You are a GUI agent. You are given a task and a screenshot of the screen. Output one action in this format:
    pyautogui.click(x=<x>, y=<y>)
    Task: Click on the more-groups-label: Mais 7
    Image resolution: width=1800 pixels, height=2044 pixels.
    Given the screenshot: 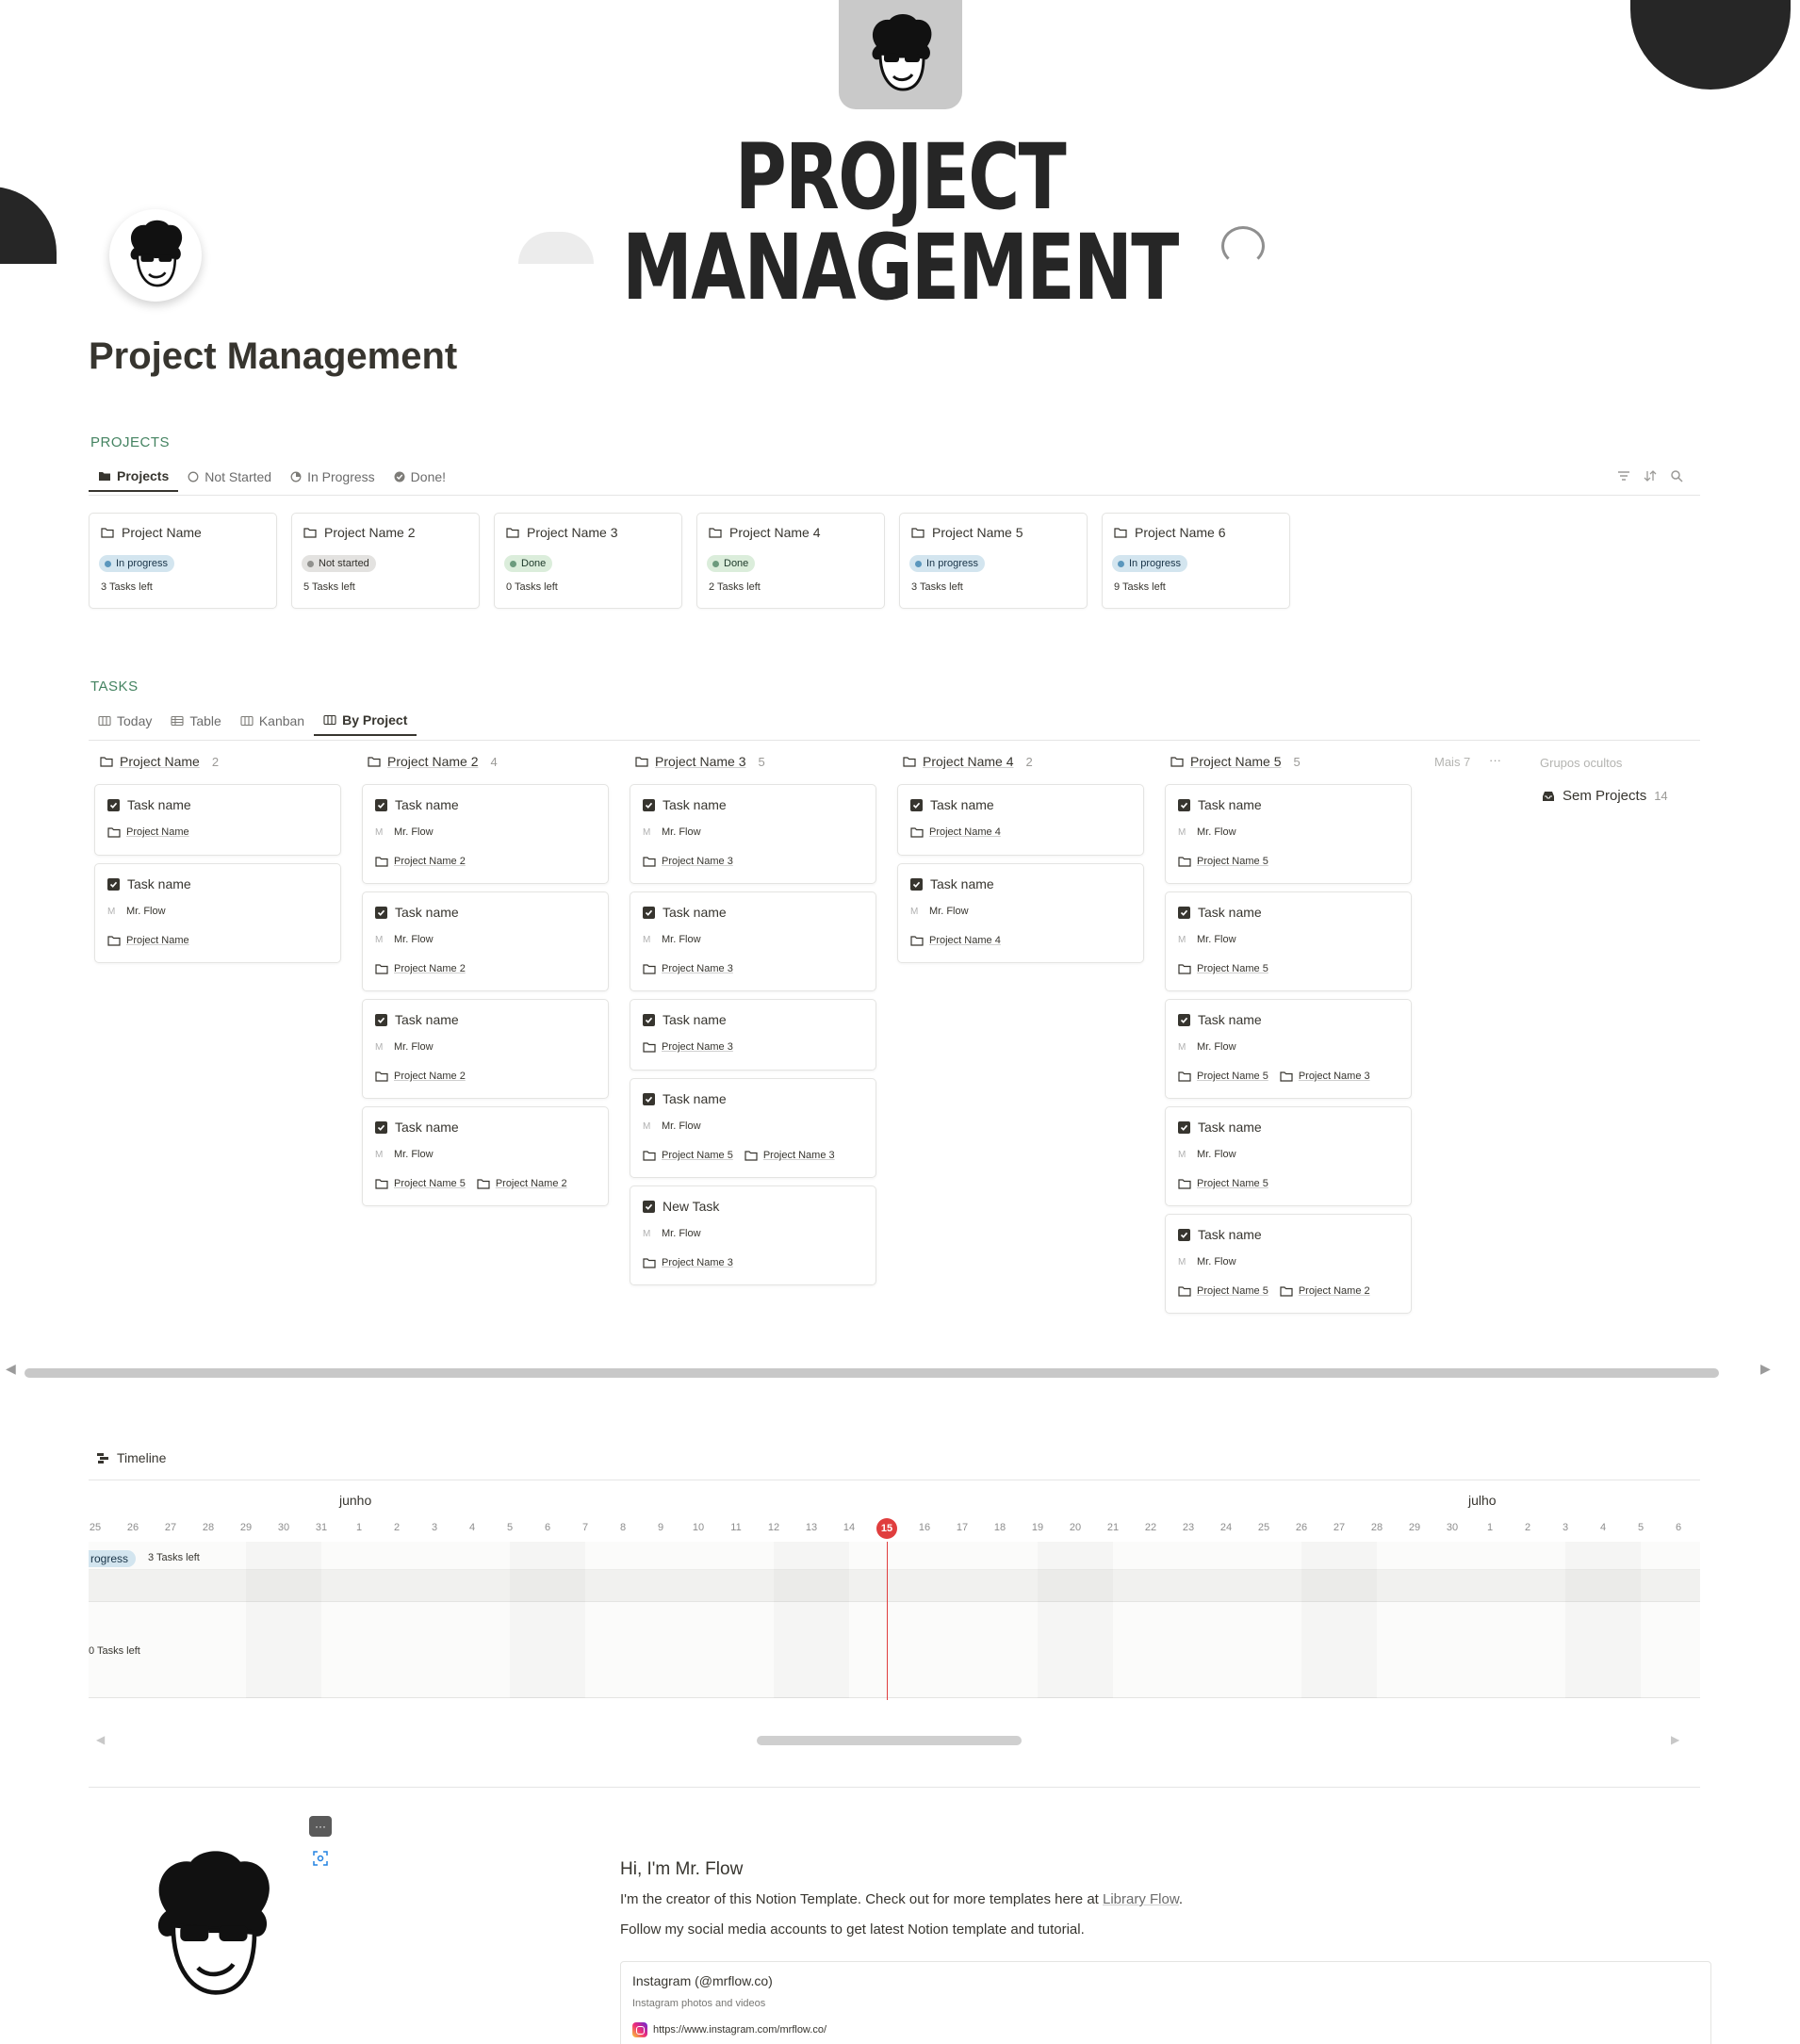 What is the action you would take?
    pyautogui.click(x=1452, y=762)
    